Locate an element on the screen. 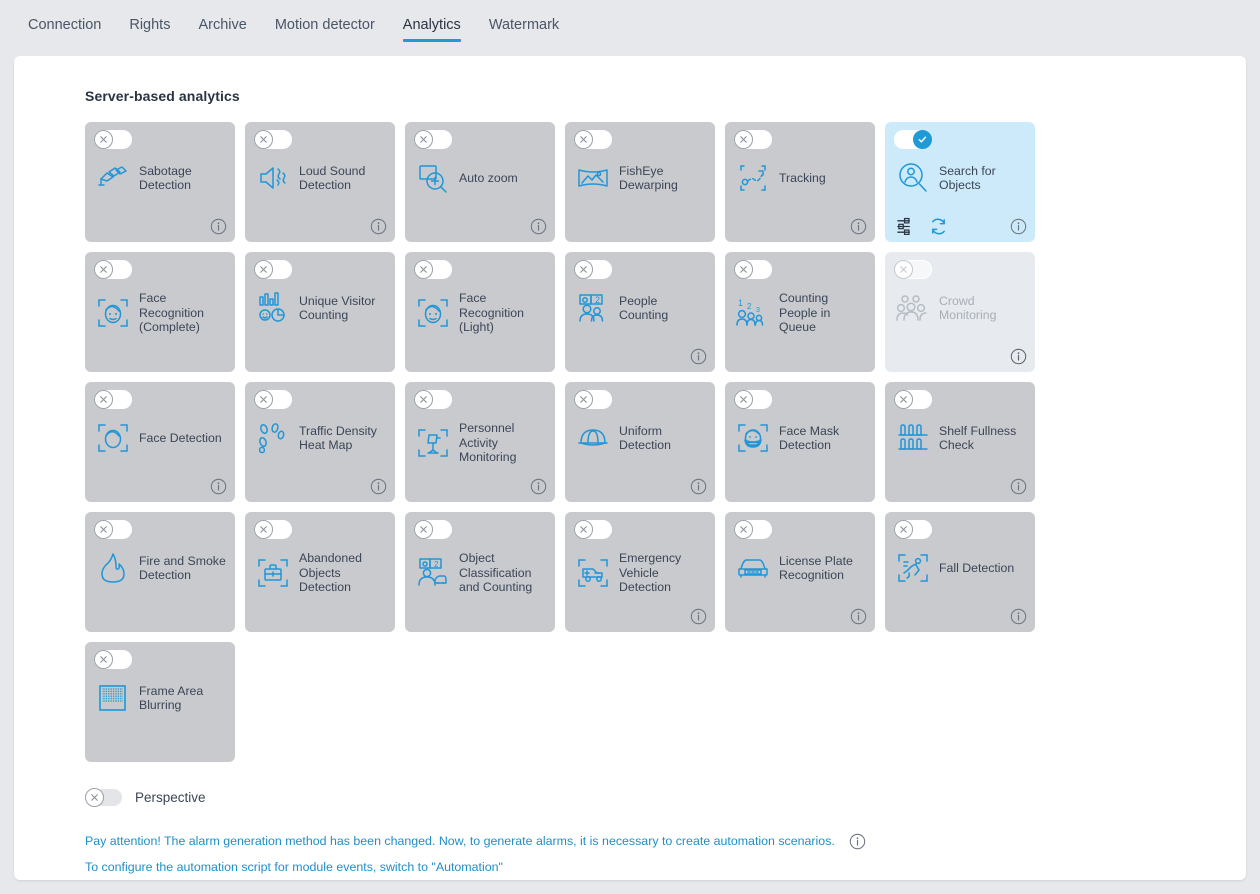 The image size is (1260, 894). card-body: FishEye Dewarping is located at coordinates (640, 178).